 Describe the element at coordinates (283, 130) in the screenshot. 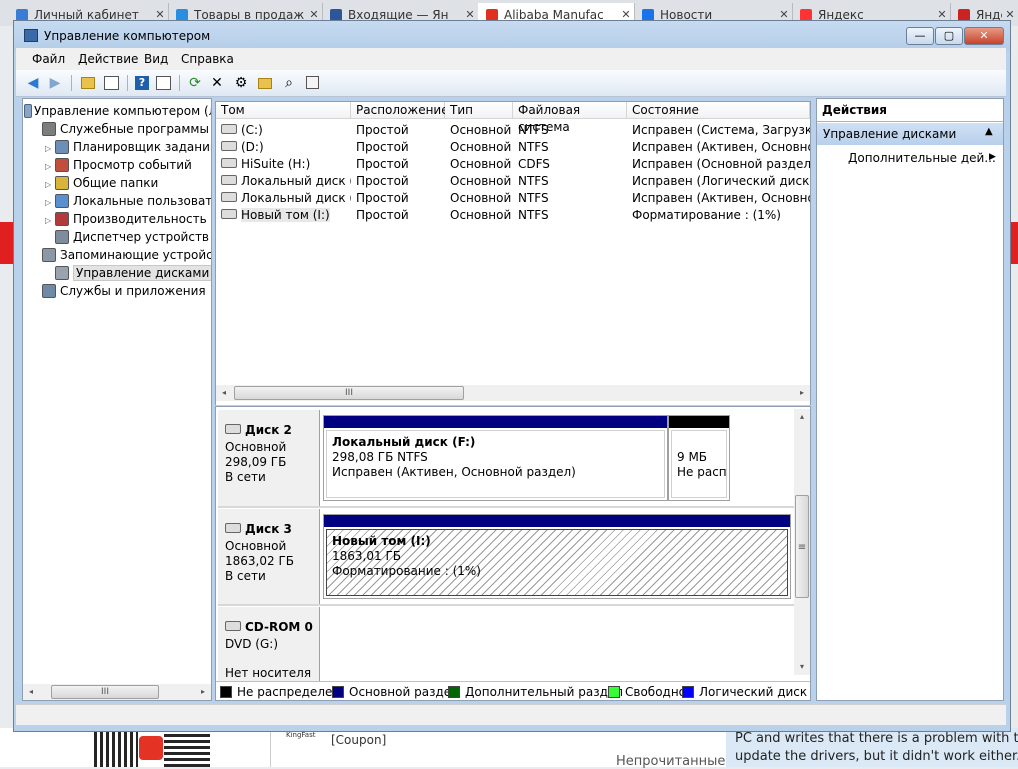

I see `table-cell: (C:)` at that location.